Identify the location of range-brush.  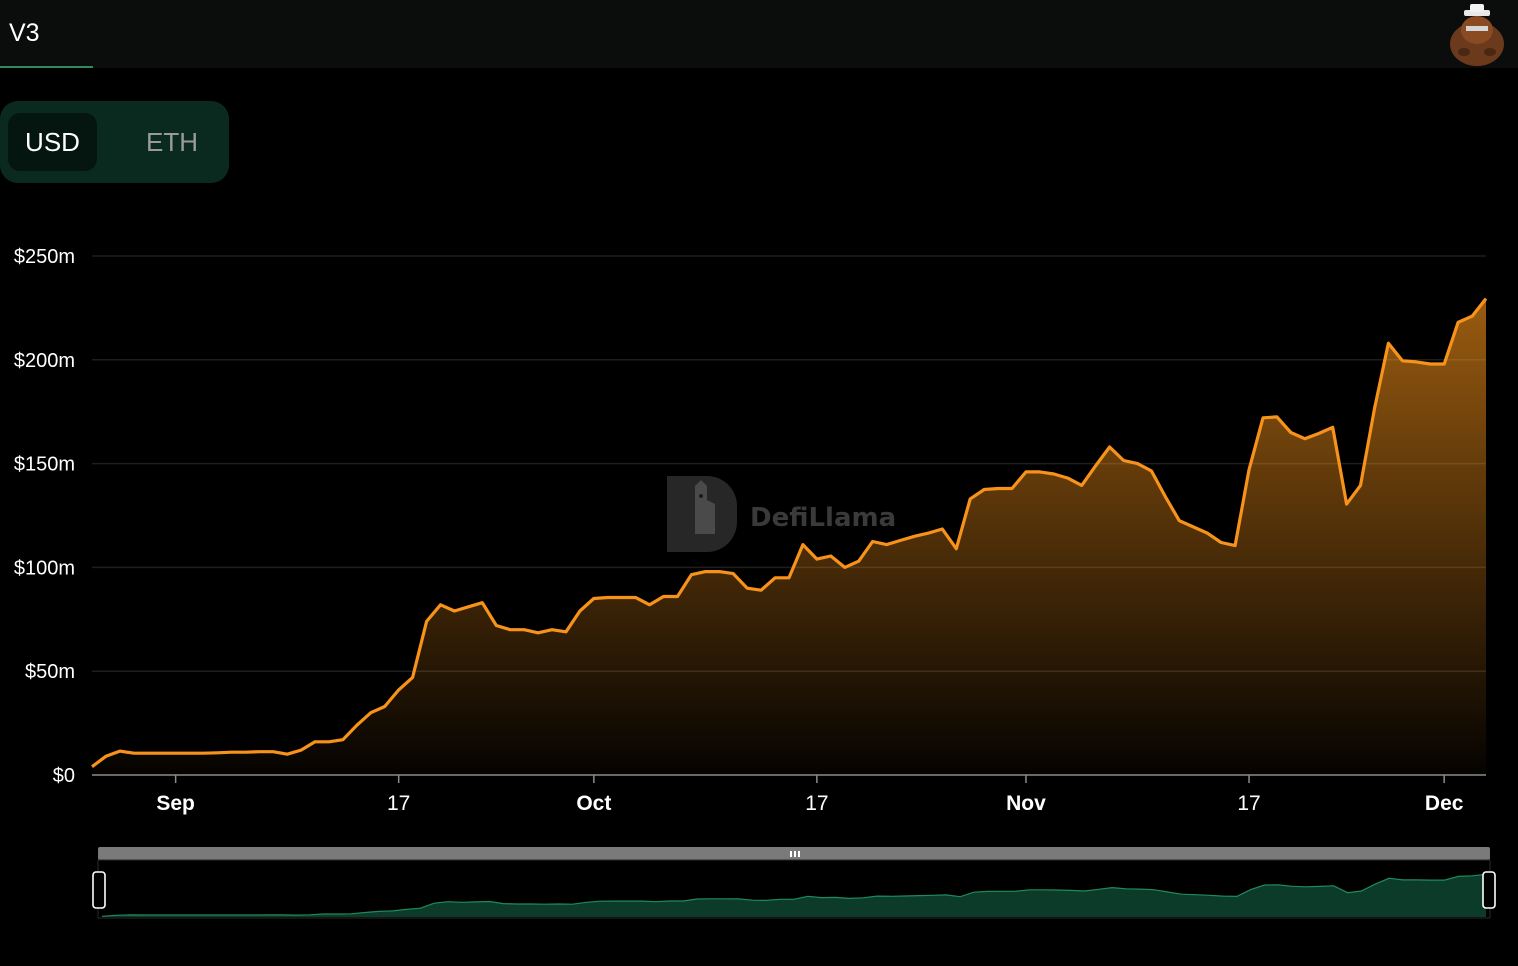
(794, 883).